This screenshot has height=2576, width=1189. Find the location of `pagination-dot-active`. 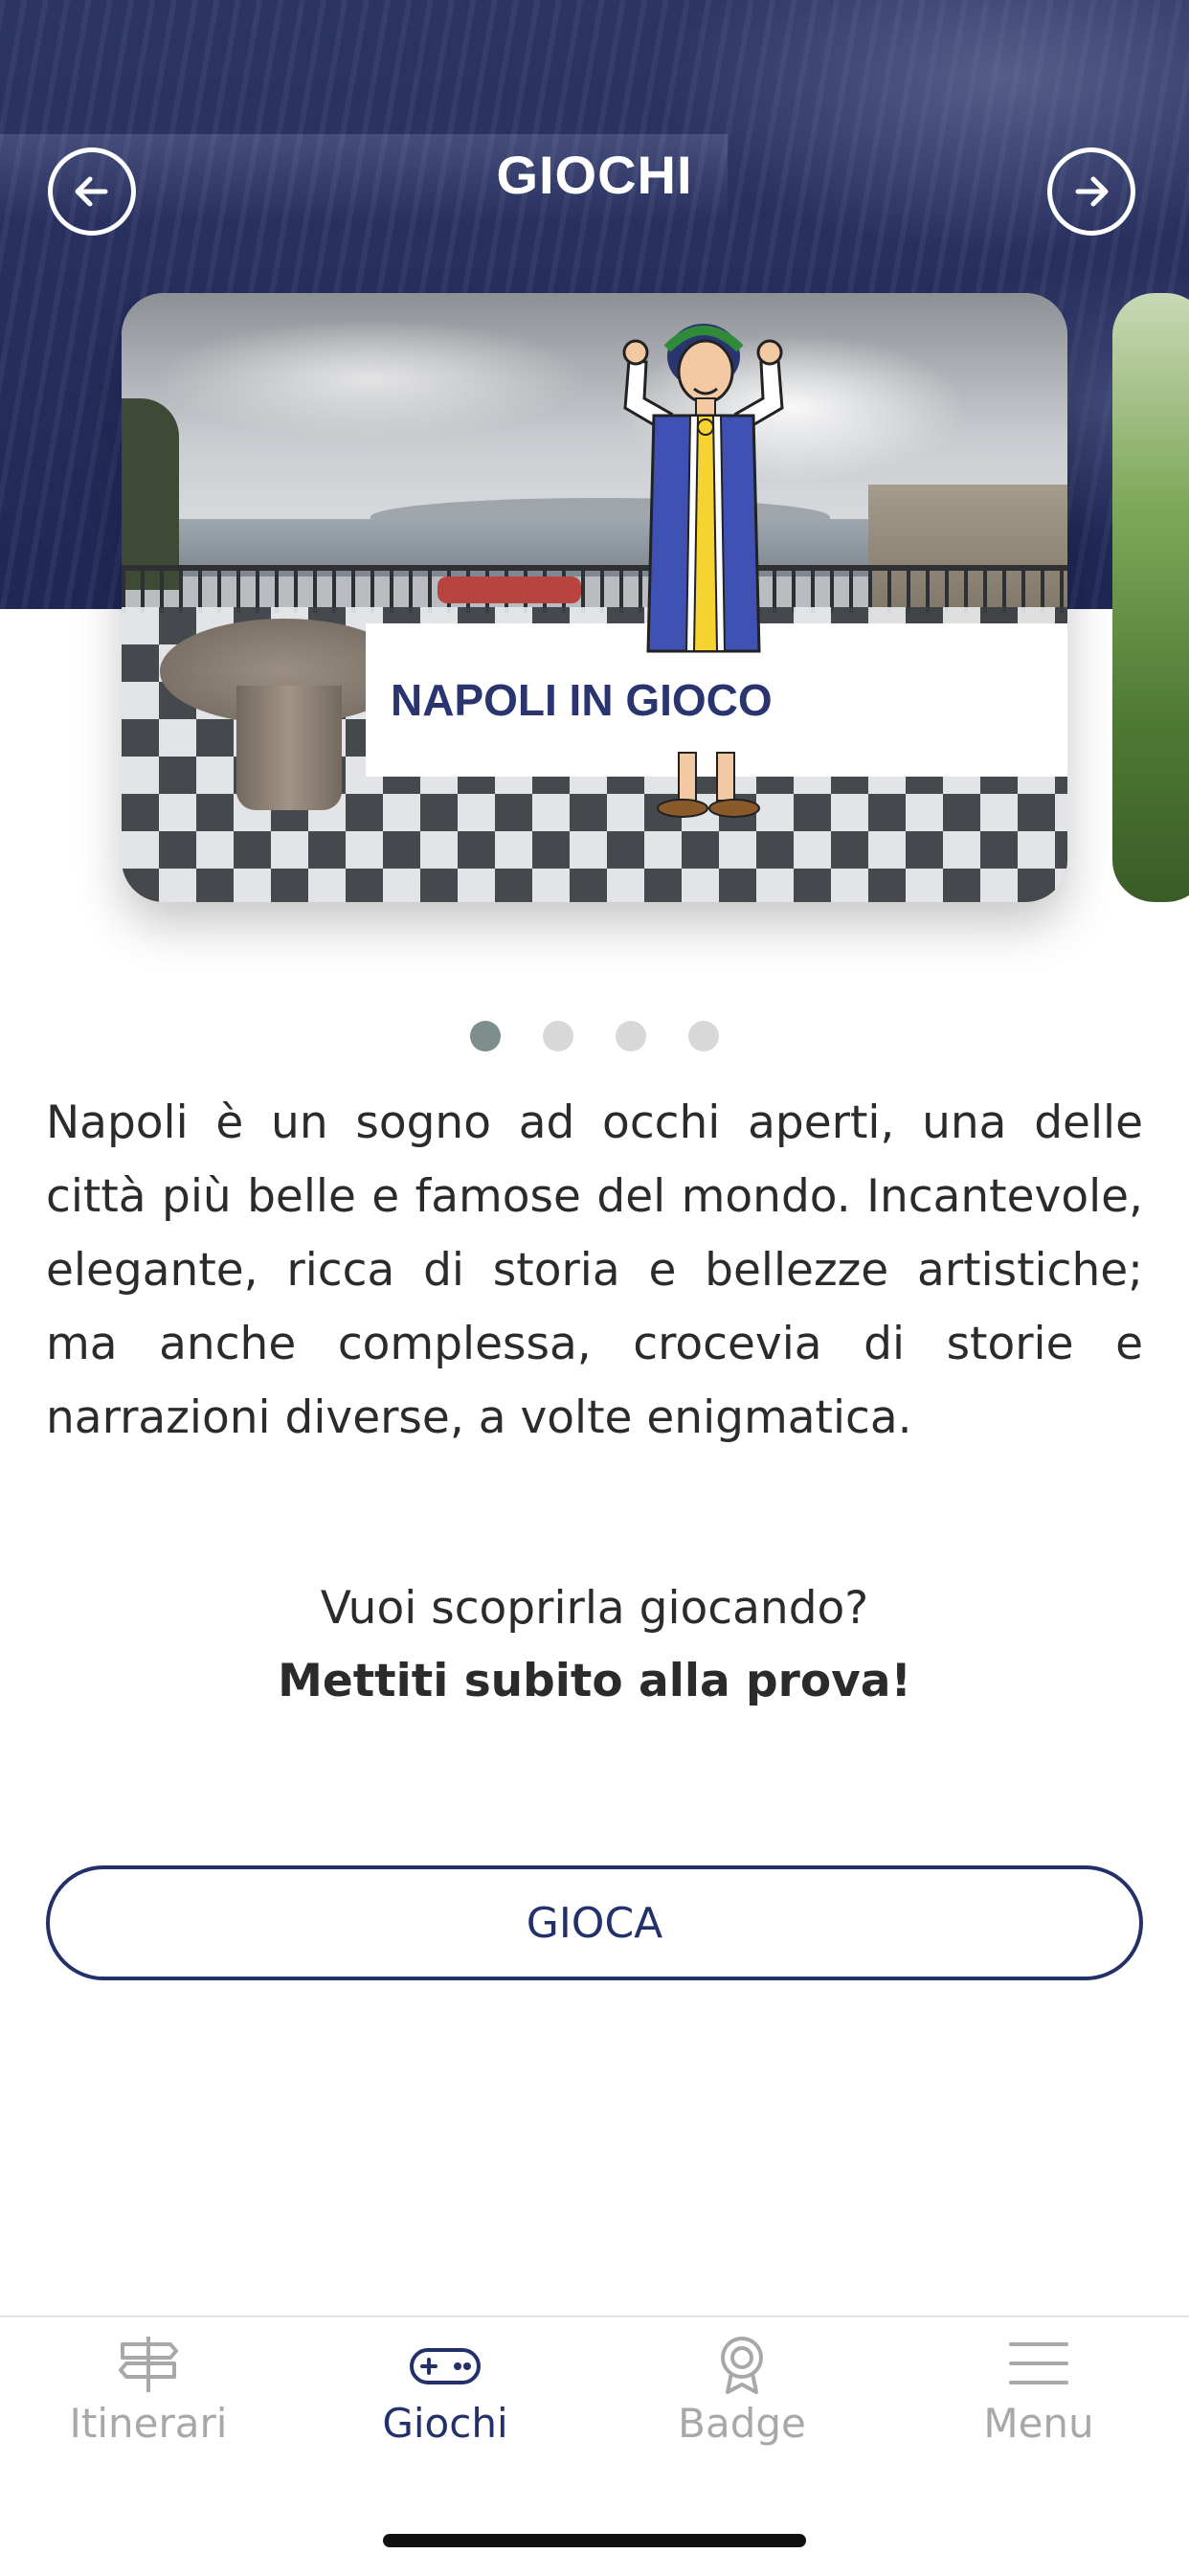

pagination-dot-active is located at coordinates (485, 1036).